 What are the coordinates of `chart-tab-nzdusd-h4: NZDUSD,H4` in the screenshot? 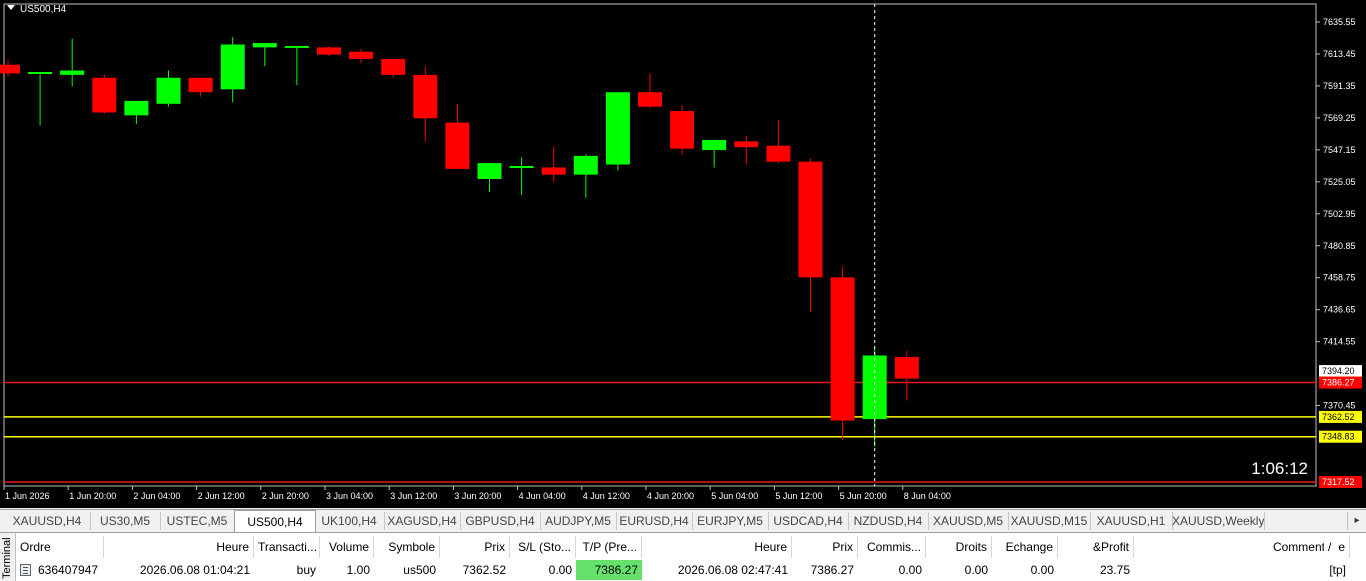 It's located at (888, 521).